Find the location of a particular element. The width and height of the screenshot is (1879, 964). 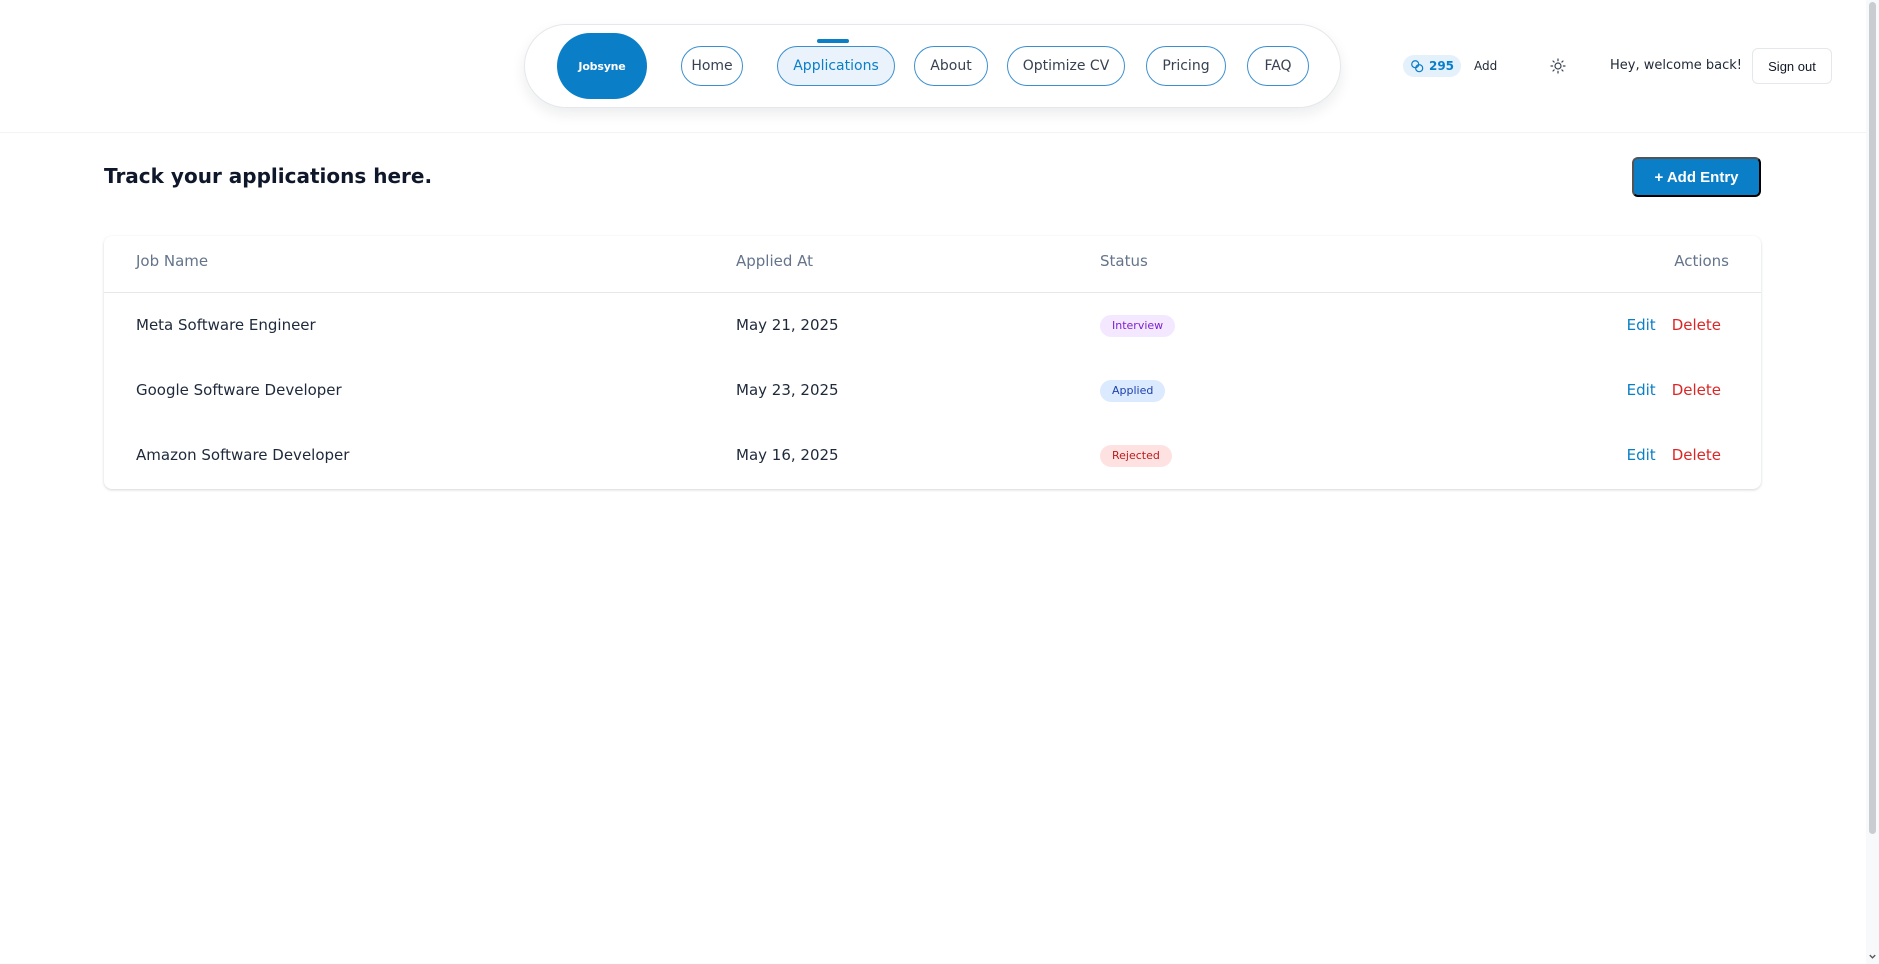

page-title: Track your applications here. is located at coordinates (268, 176).